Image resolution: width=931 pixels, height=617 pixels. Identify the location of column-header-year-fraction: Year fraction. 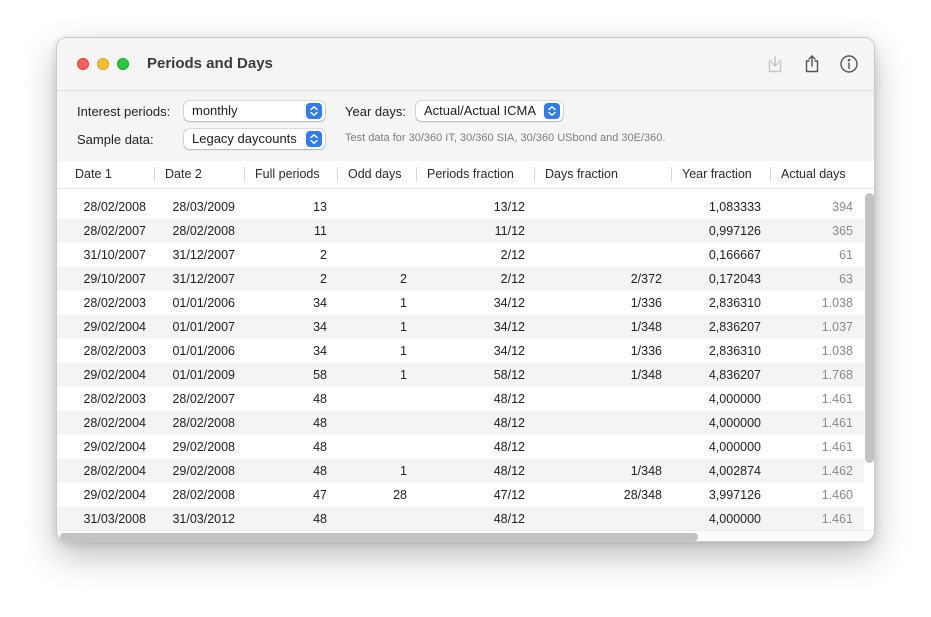
(717, 174).